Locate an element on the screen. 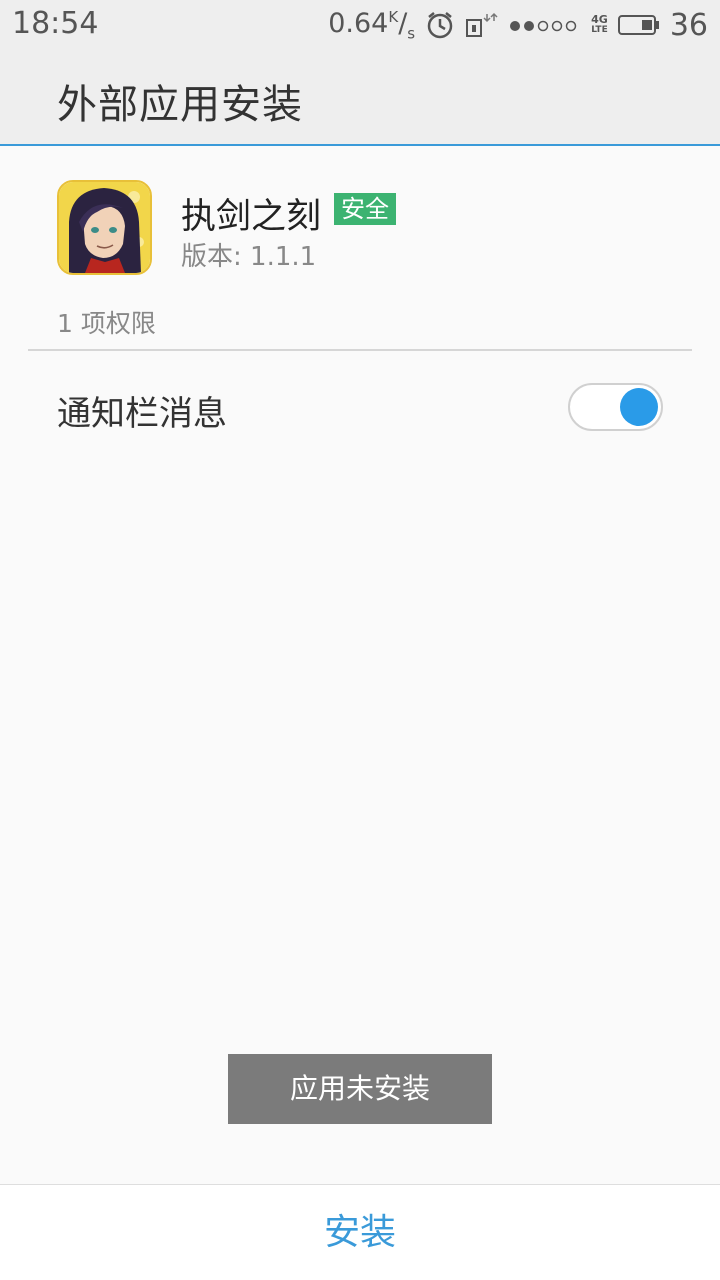 Image resolution: width=720 pixels, height=1280 pixels. network-type-bottom: LTE is located at coordinates (599, 30).